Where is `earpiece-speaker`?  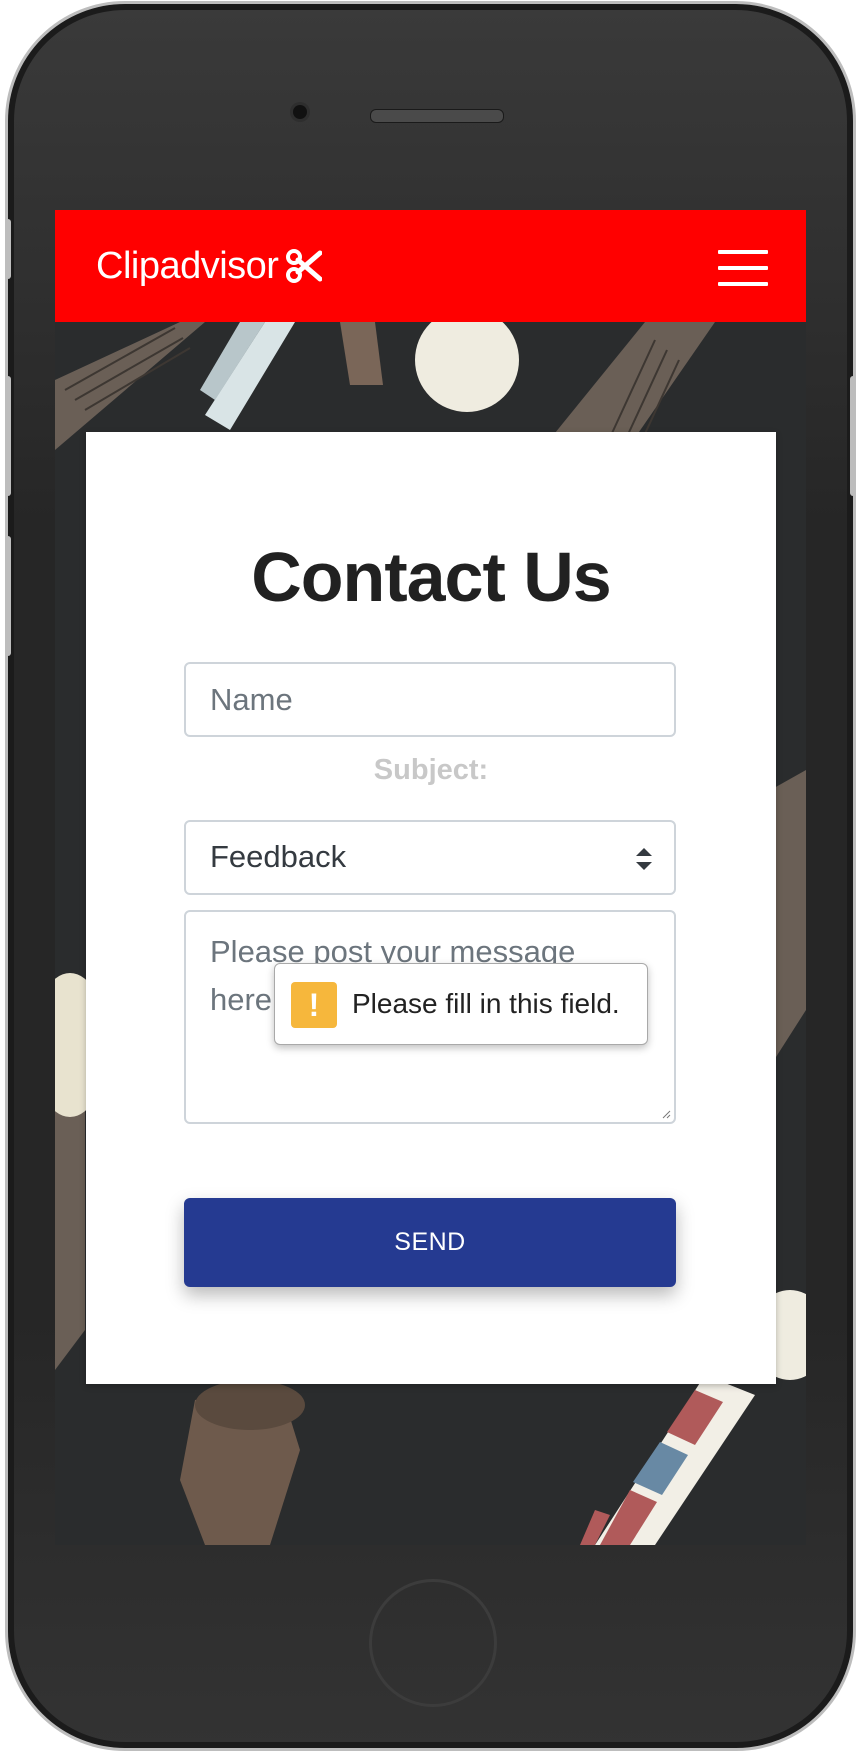
earpiece-speaker is located at coordinates (437, 116).